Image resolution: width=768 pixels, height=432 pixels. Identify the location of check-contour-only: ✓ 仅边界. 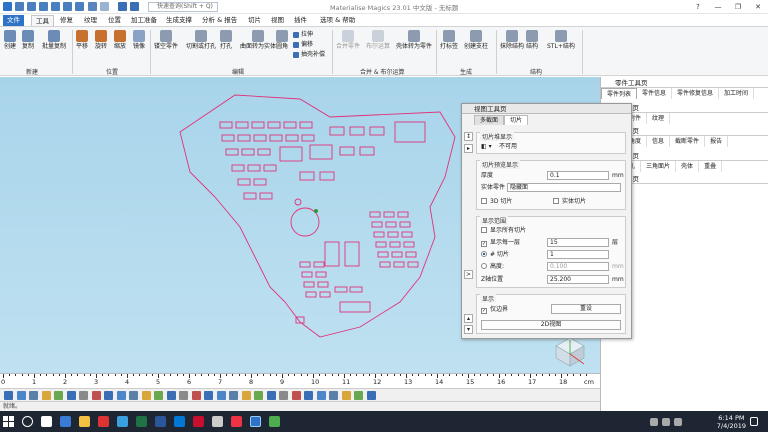
(494, 309).